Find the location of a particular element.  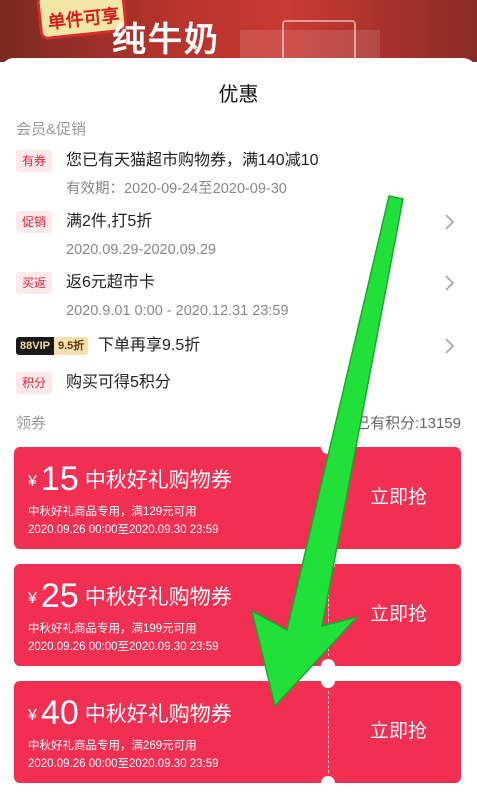

promo-tag: 促销 is located at coordinates (34, 222).